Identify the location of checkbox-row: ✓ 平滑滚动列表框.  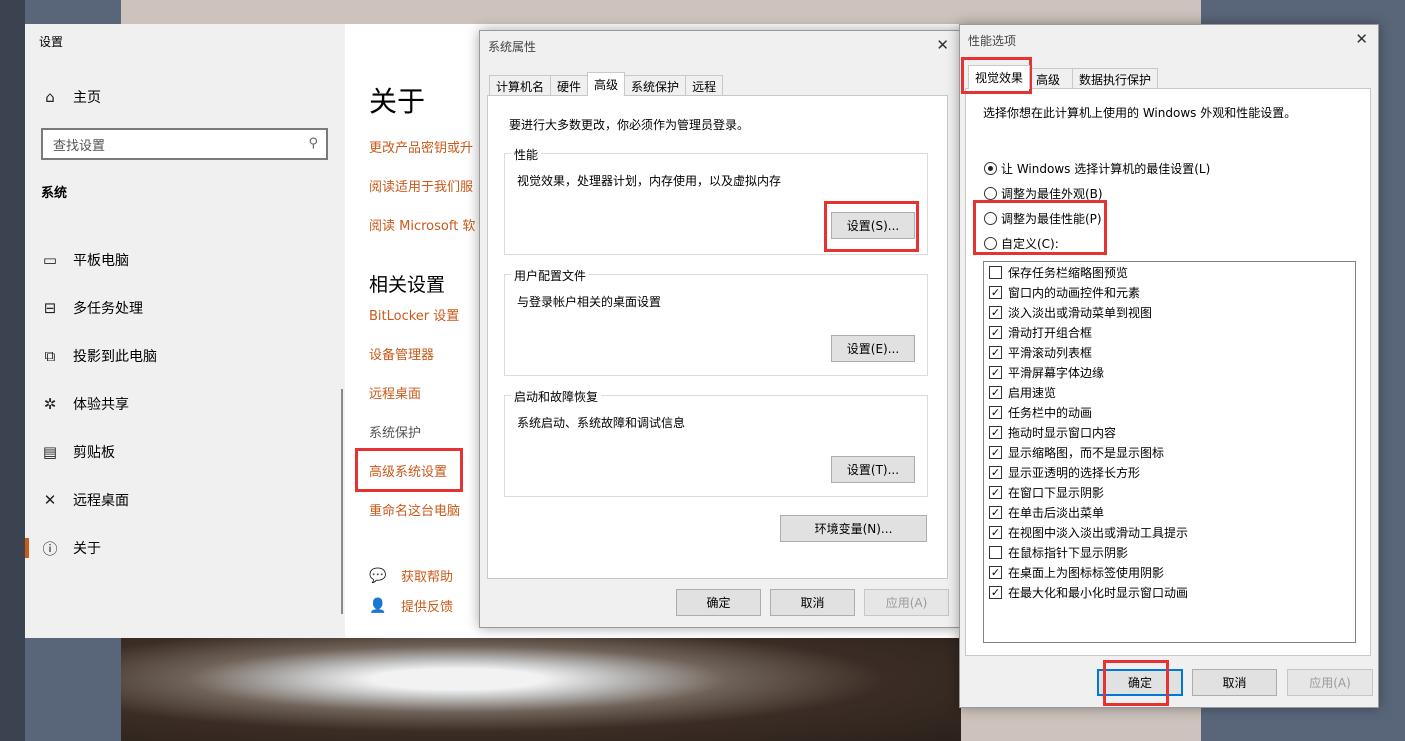
(1040, 352).